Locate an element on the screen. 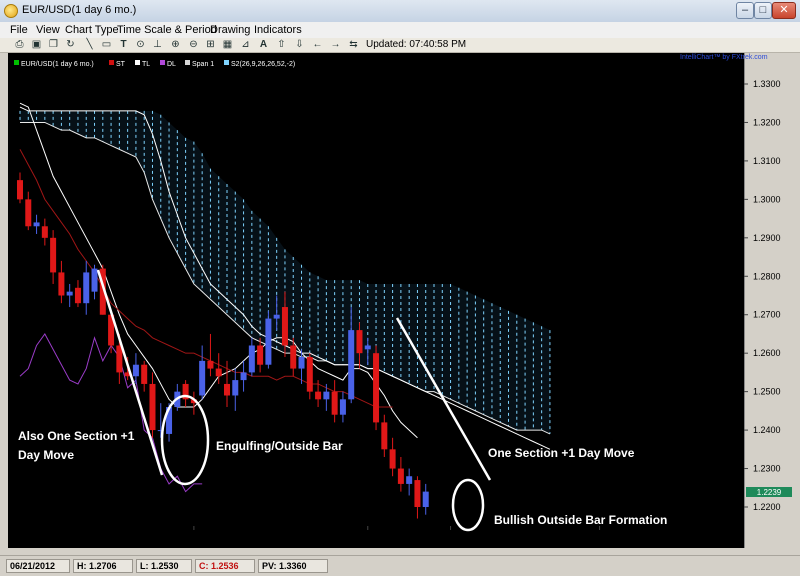 The width and height of the screenshot is (800, 576). legend-item: Span 1 is located at coordinates (203, 64).